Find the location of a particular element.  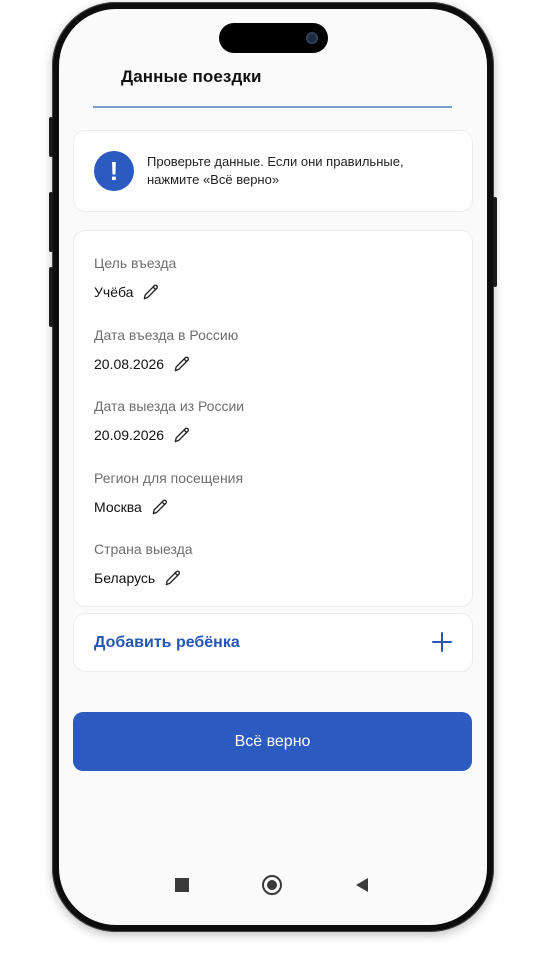

add-child-label: Добавить ребёнка is located at coordinates (167, 642).